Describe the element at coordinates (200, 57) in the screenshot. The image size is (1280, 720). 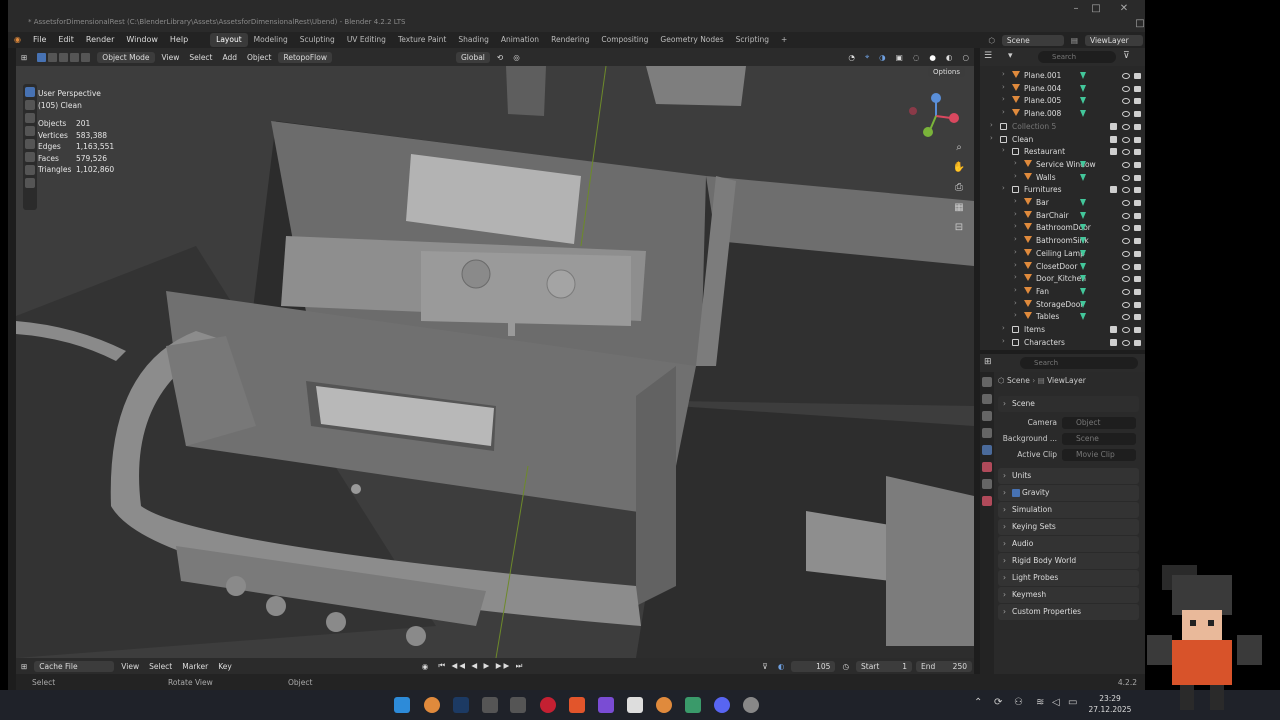
I see `menu-select: Select` at that location.